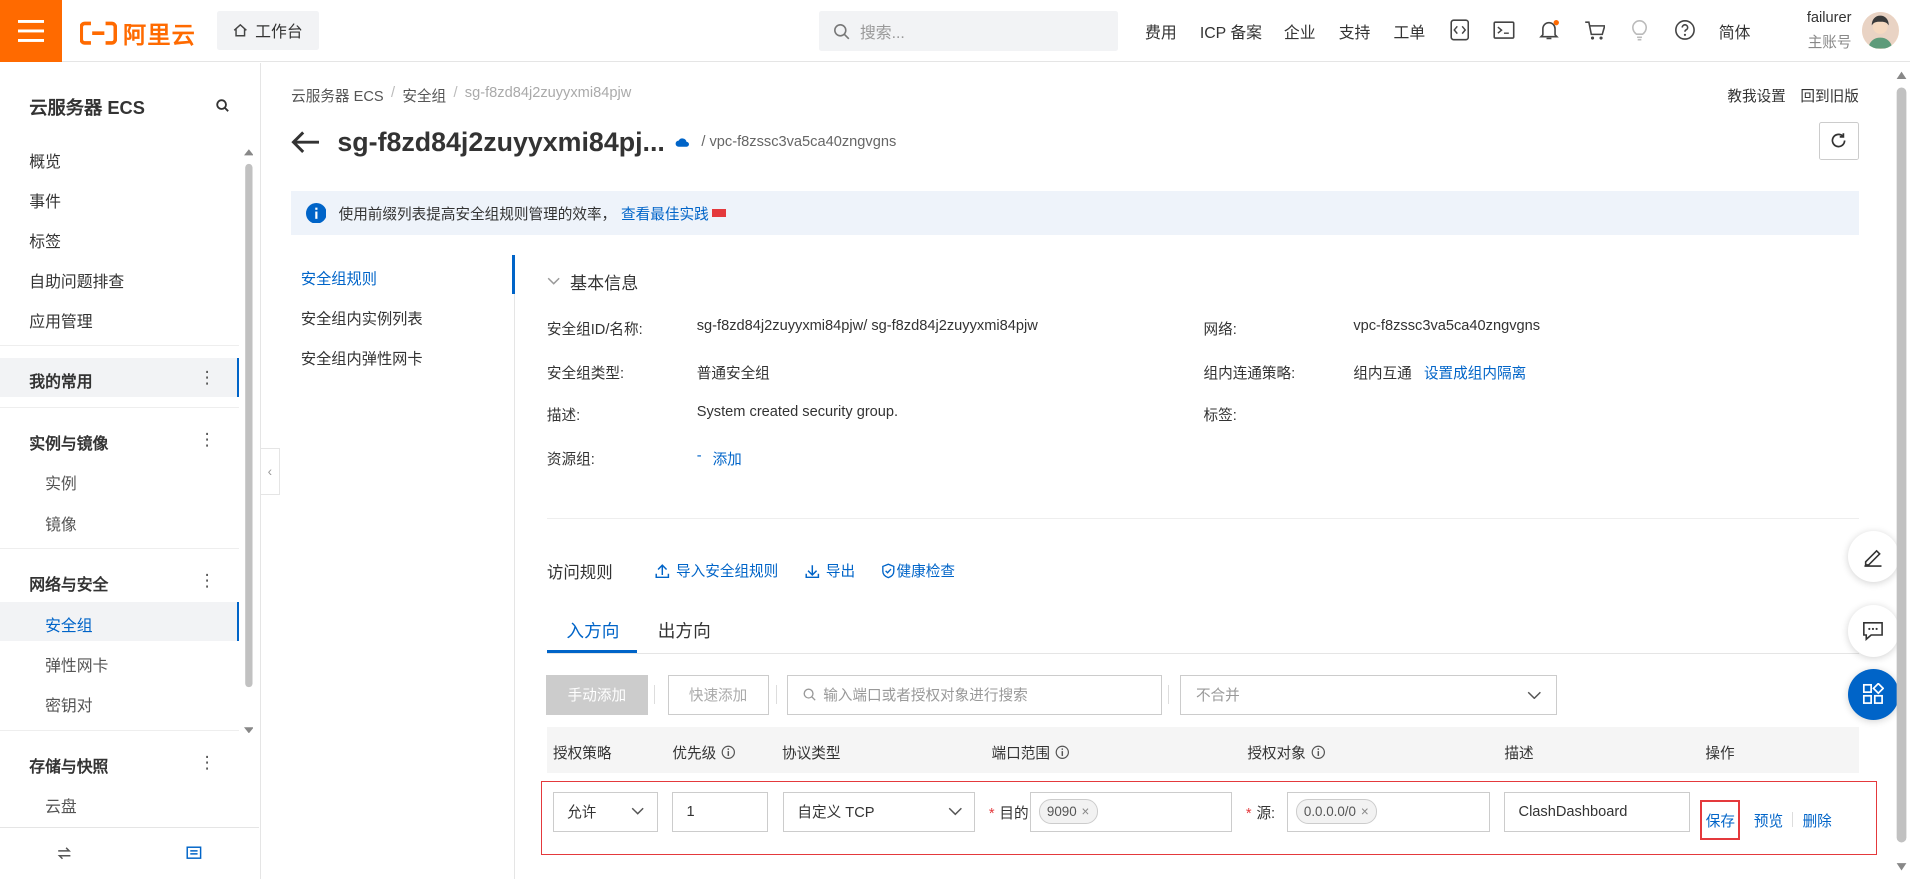 This screenshot has width=1910, height=879. I want to click on save-label: 保存, so click(1720, 821).